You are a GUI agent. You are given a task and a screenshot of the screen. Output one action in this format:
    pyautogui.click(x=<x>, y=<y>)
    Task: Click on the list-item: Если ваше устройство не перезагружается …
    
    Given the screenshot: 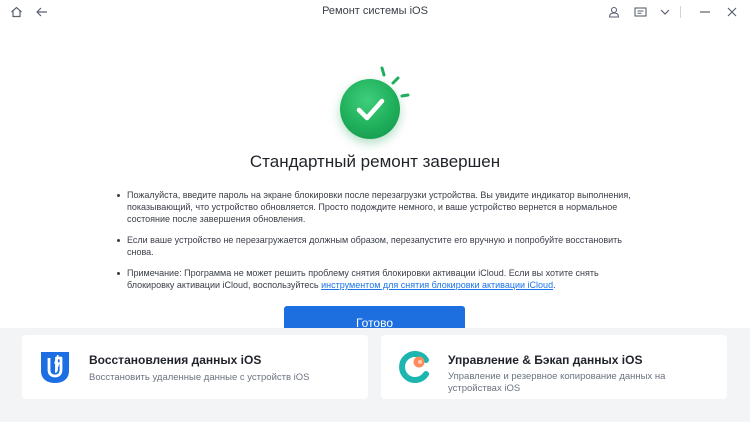 What is the action you would take?
    pyautogui.click(x=377, y=246)
    